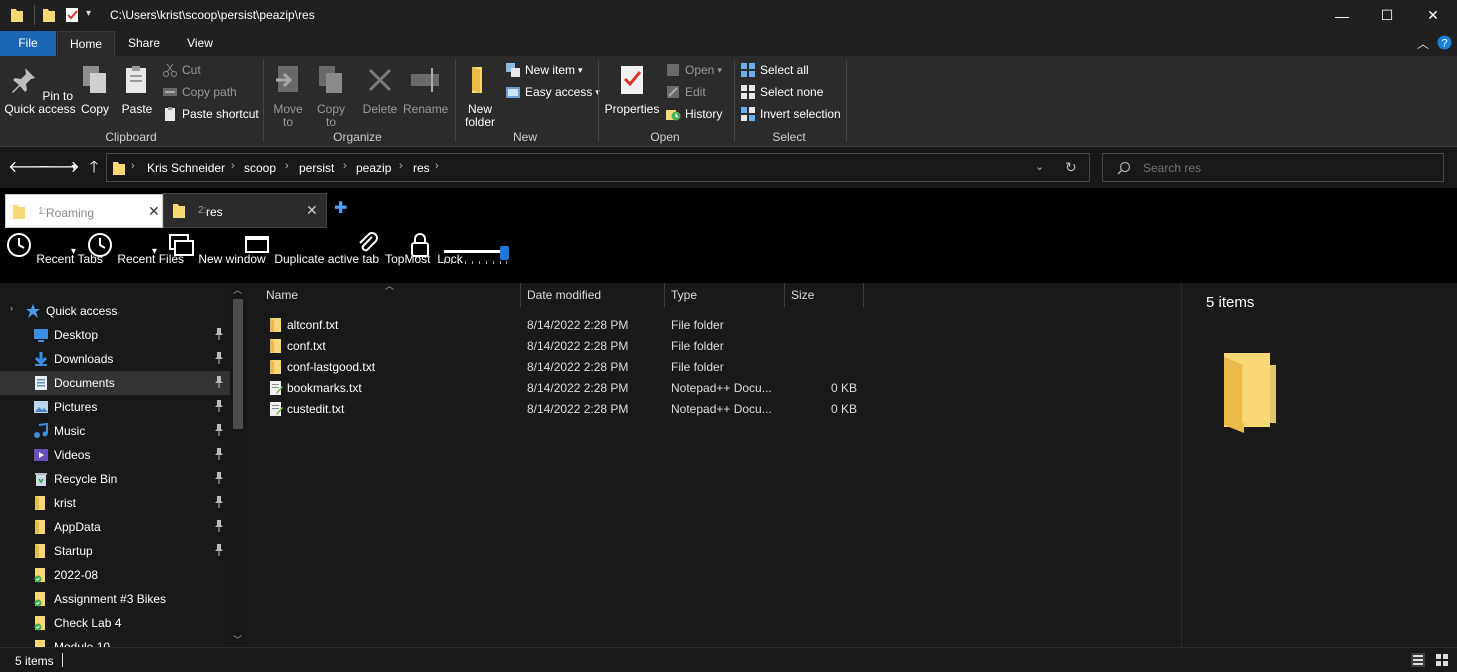 This screenshot has width=1457, height=672. Describe the element at coordinates (144, 43) in the screenshot. I see `tab-share: Share` at that location.